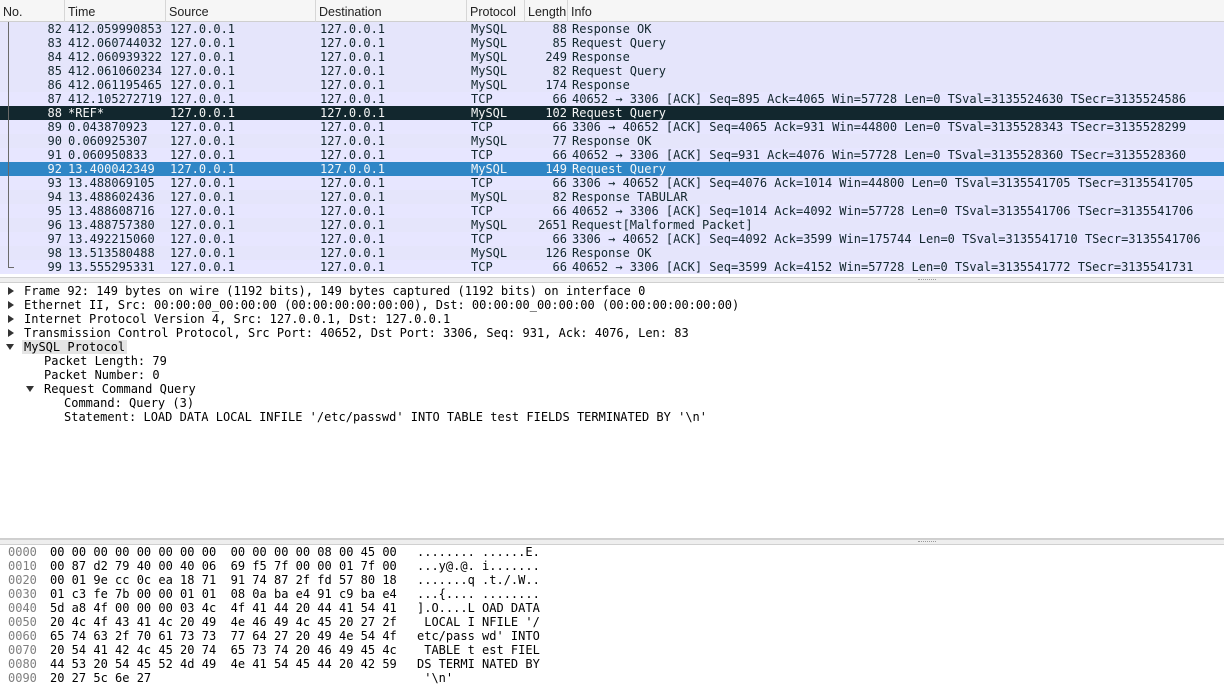  I want to click on column-header-time: Time, so click(115, 11).